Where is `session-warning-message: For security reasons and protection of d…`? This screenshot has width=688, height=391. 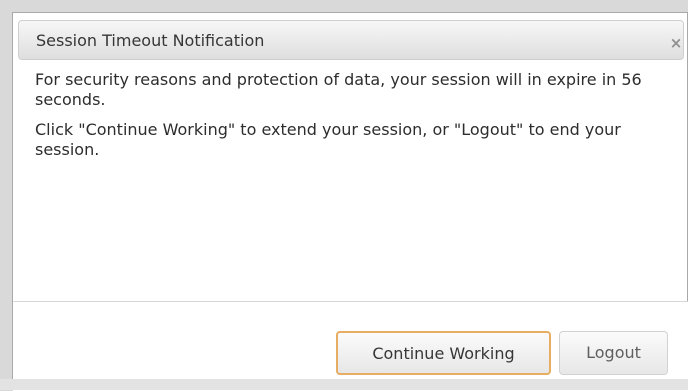
session-warning-message: For security reasons and protection of d… is located at coordinates (338, 89).